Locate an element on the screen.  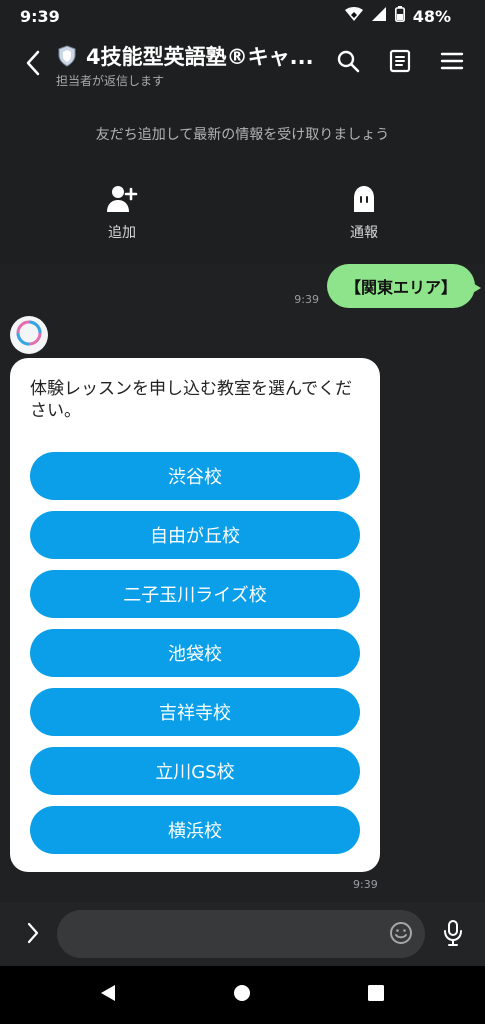
chat-title-group: 4技能型英語塾®キャ... 担当者が返信します is located at coordinates (191, 65).